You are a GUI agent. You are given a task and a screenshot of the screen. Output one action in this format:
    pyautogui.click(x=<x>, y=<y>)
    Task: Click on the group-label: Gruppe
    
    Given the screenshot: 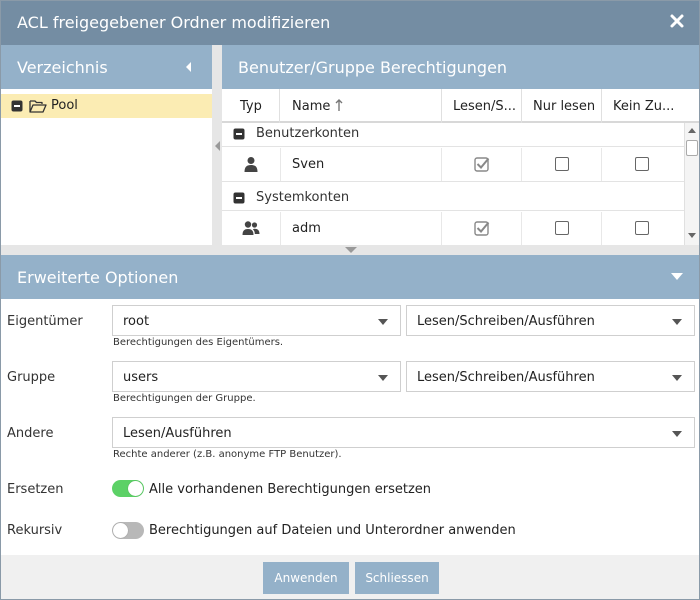 What is the action you would take?
    pyautogui.click(x=31, y=377)
    